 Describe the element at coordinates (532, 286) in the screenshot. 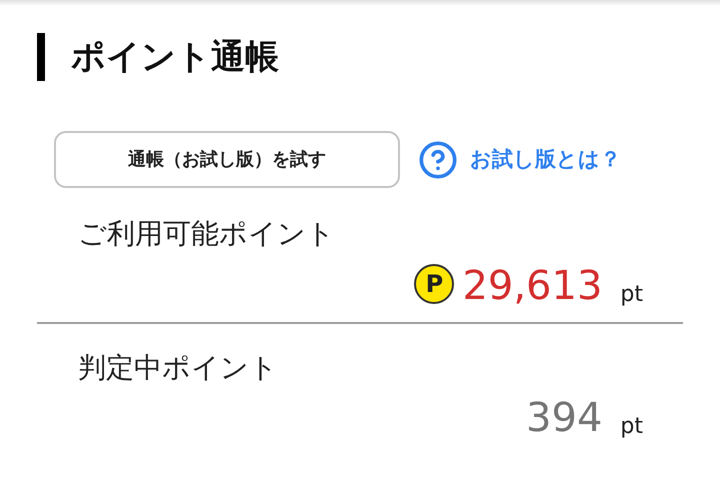

I see `points-value: 29,613` at that location.